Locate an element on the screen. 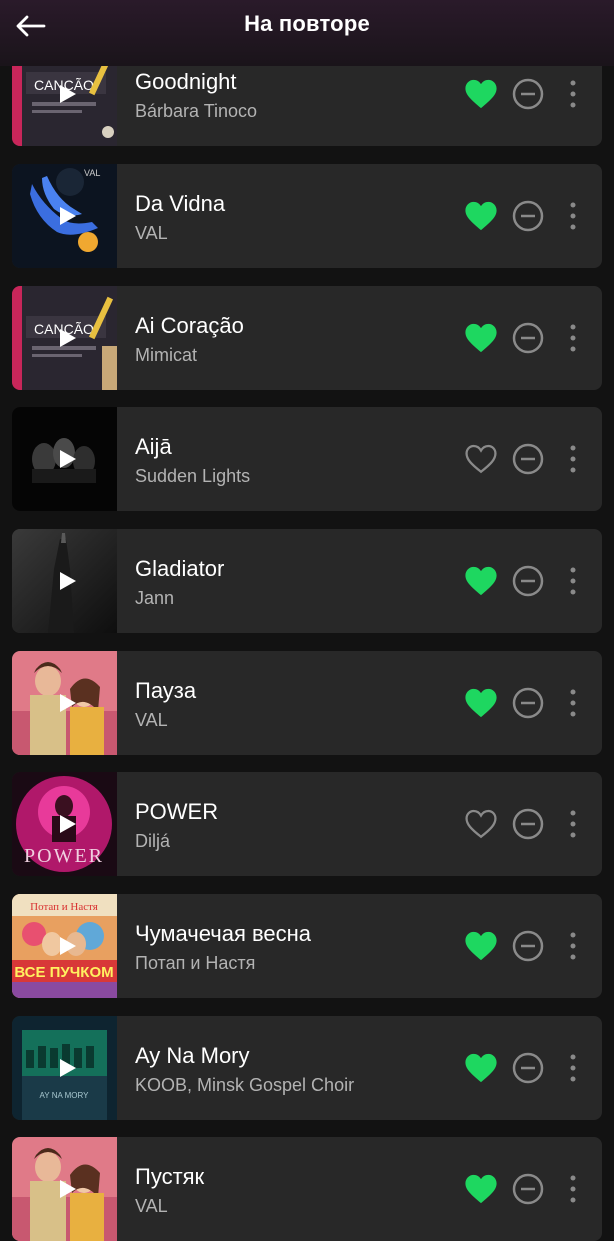  album-art: POWER is located at coordinates (64, 824).